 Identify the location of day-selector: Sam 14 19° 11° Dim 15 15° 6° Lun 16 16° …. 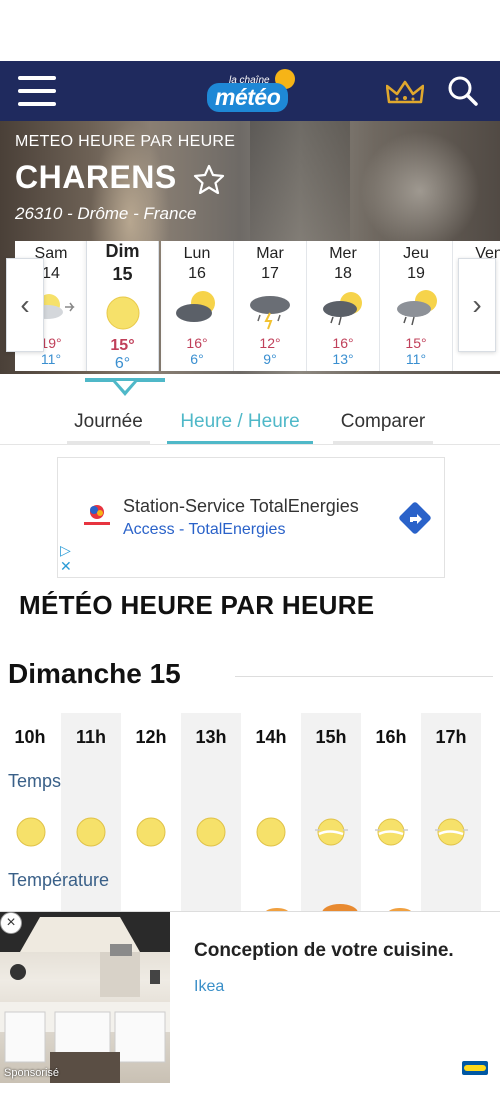
(257, 306).